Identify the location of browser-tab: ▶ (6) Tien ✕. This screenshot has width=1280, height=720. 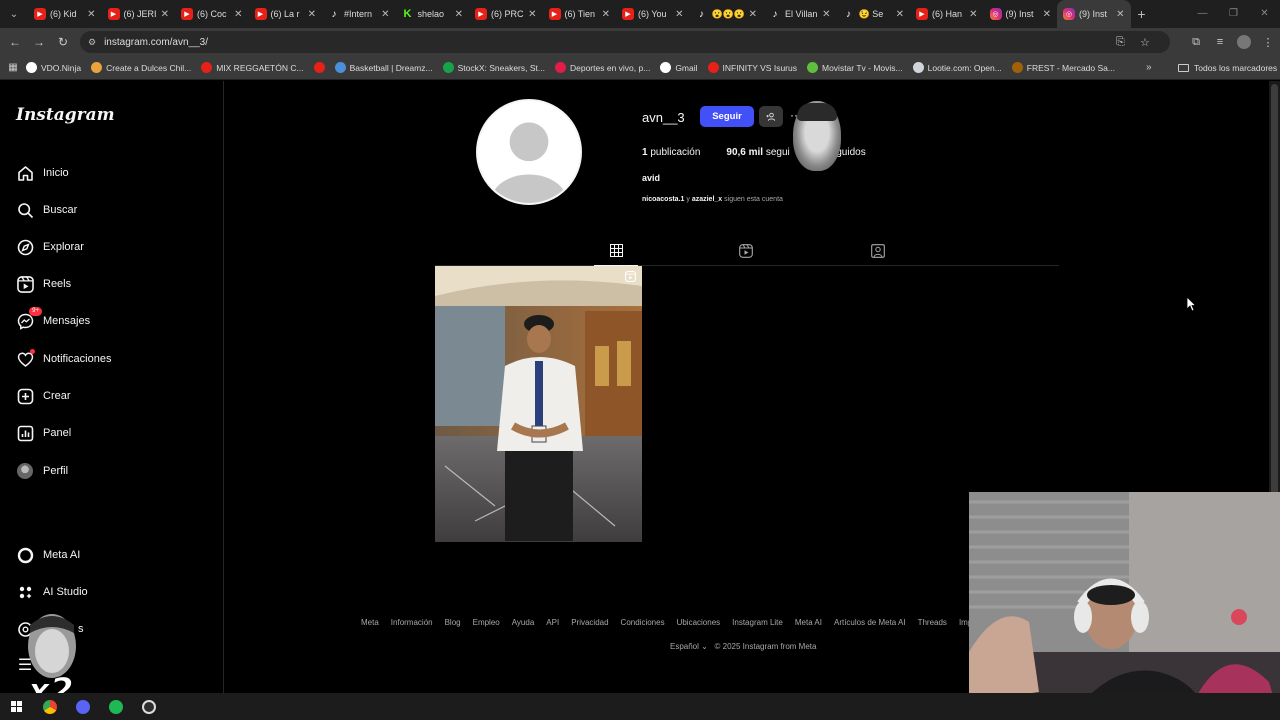
(580, 14).